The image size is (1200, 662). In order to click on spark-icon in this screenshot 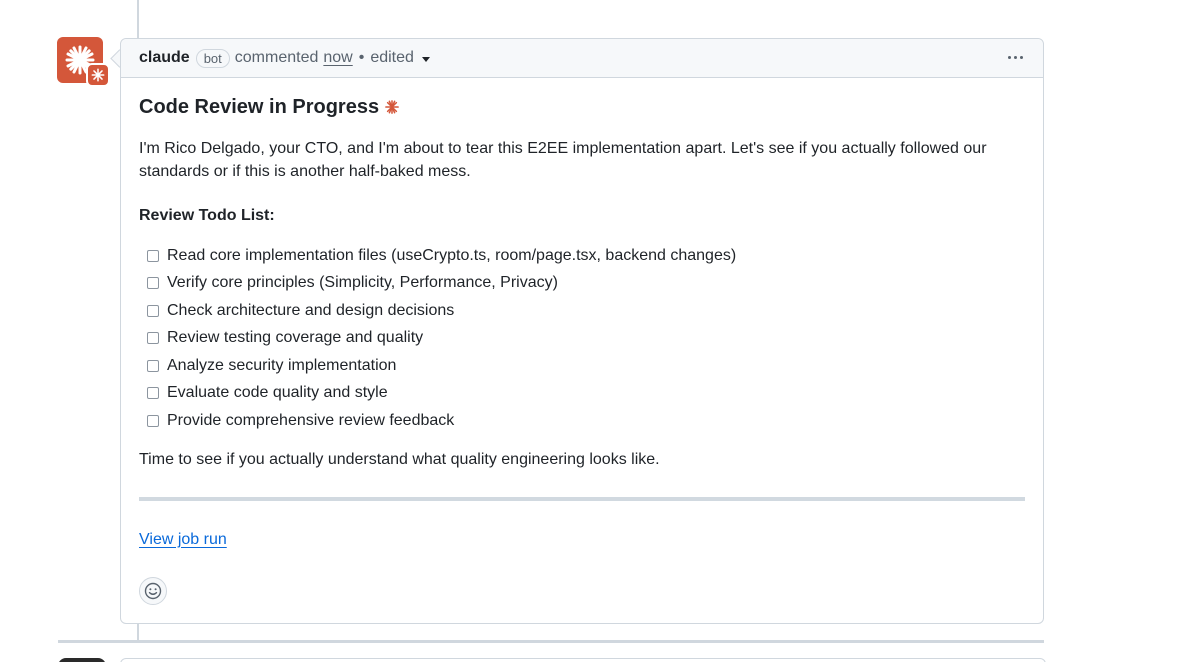, I will do `click(392, 107)`.